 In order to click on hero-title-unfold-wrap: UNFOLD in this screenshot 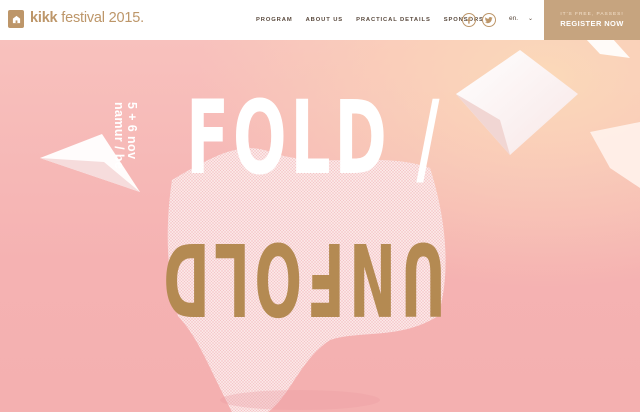, I will do `click(302, 278)`.